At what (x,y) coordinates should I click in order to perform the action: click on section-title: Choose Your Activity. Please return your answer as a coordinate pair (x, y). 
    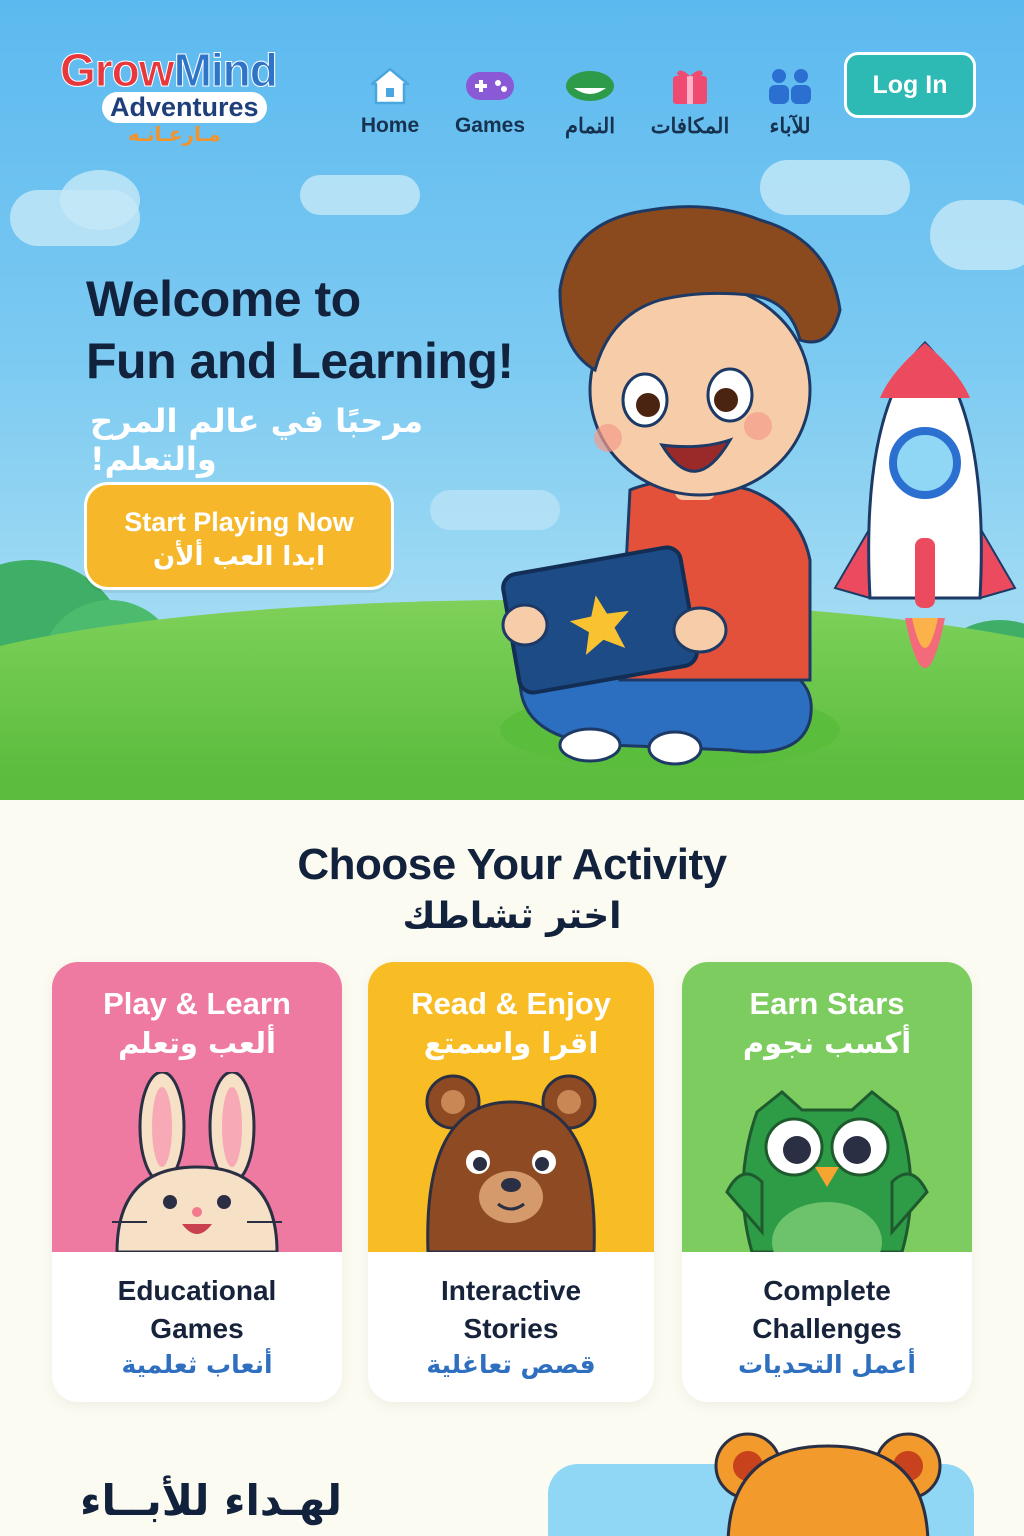
    Looking at the image, I should click on (512, 864).